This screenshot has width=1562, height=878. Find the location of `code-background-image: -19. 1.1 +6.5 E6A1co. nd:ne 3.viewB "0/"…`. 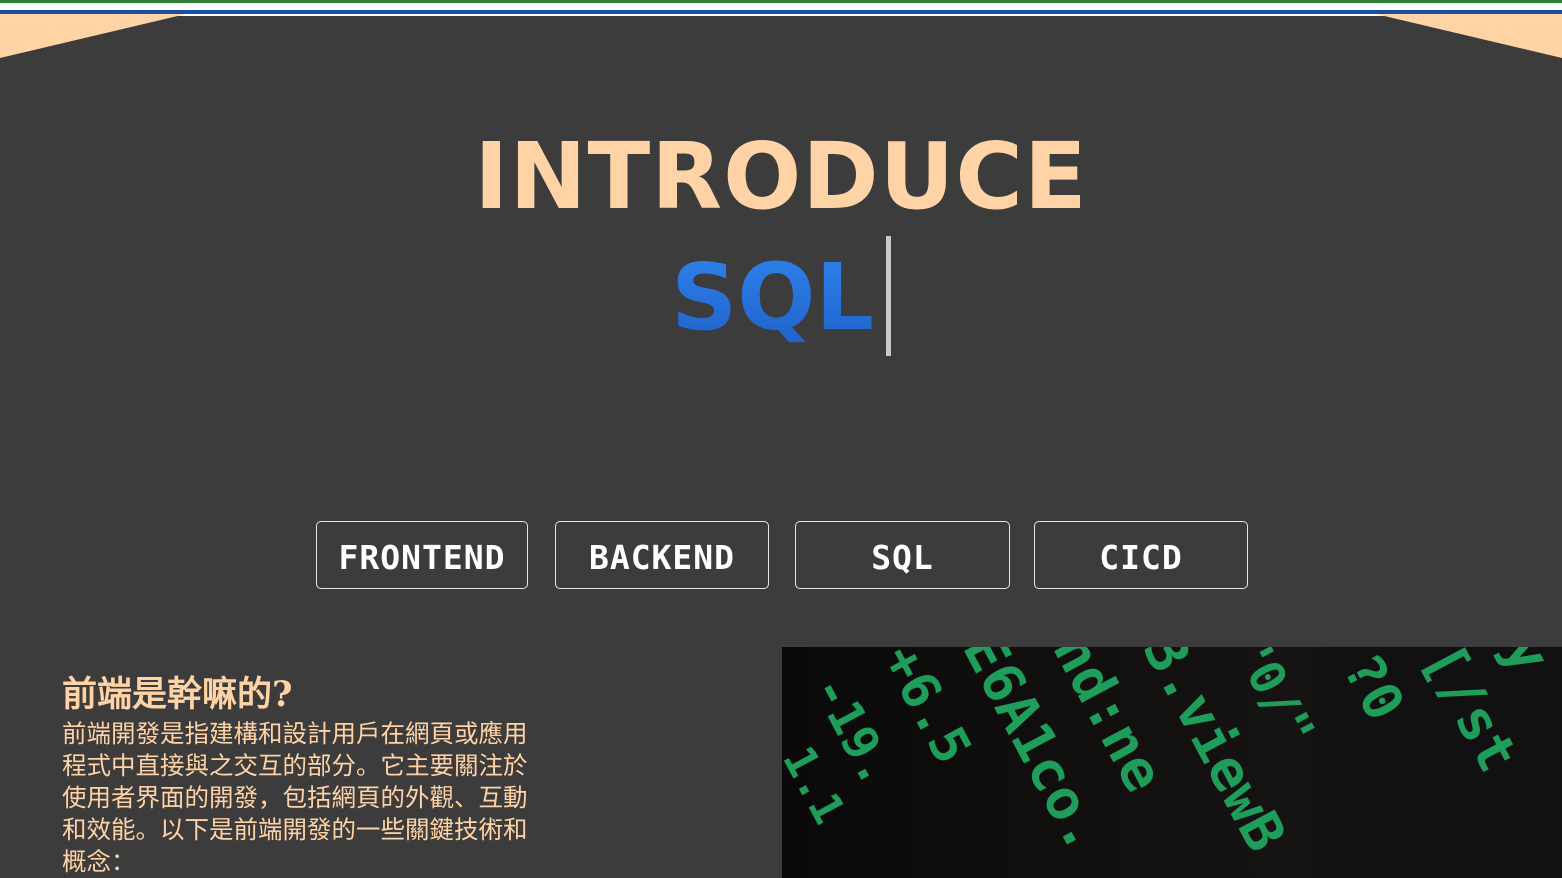

code-background-image: -19. 1.1 +6.5 E6A1co. nd:ne 3.viewB "0/"… is located at coordinates (1172, 762).